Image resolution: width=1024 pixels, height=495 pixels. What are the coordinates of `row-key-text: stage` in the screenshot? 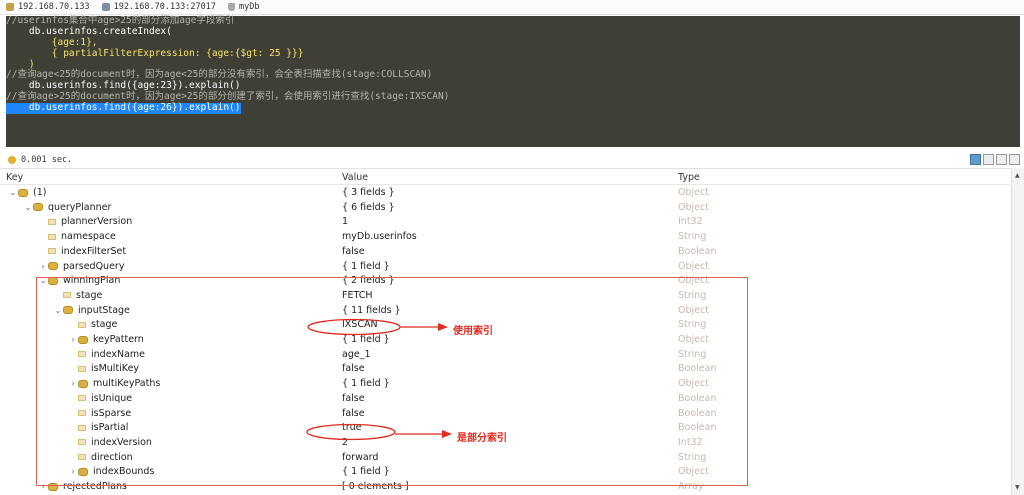 It's located at (104, 325).